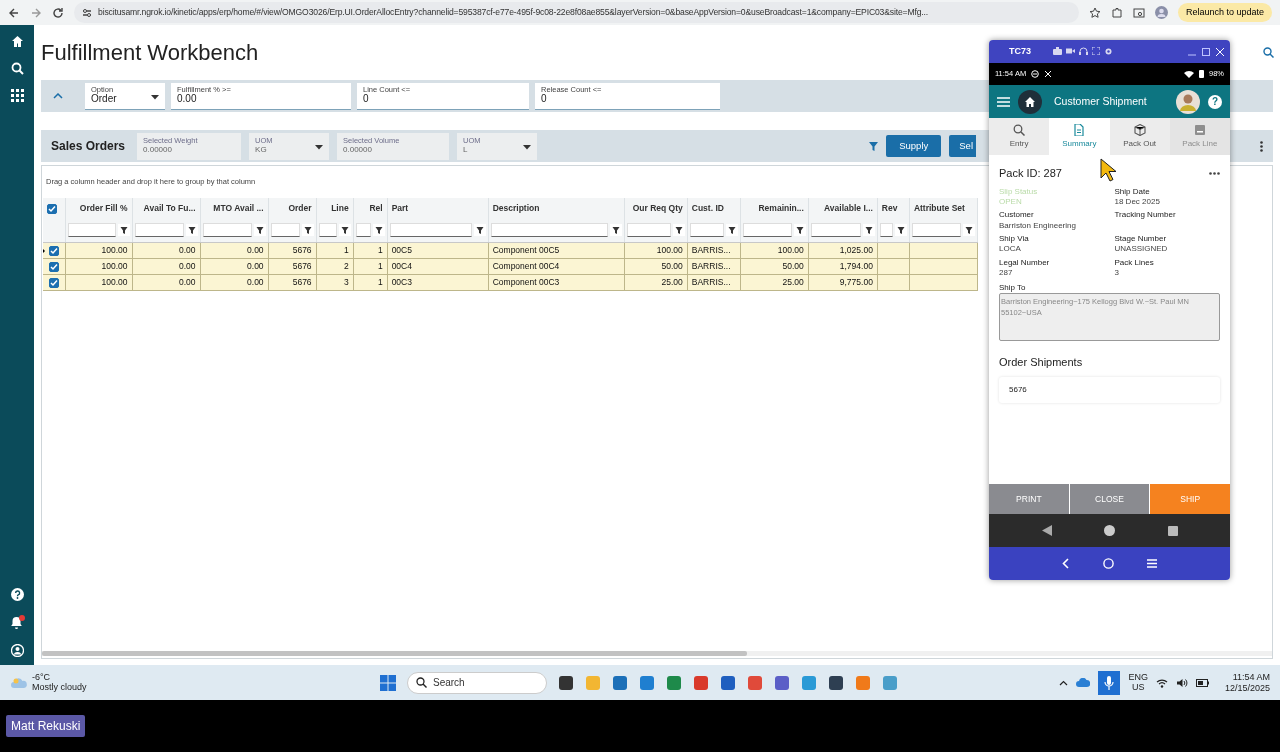 This screenshot has width=1280, height=752. I want to click on video-icon, so click(1070, 51).